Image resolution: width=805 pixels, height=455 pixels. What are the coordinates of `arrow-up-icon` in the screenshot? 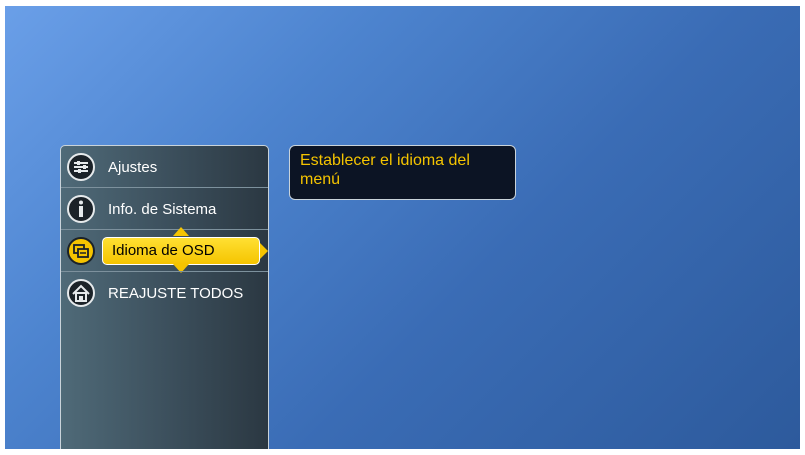 It's located at (181, 231).